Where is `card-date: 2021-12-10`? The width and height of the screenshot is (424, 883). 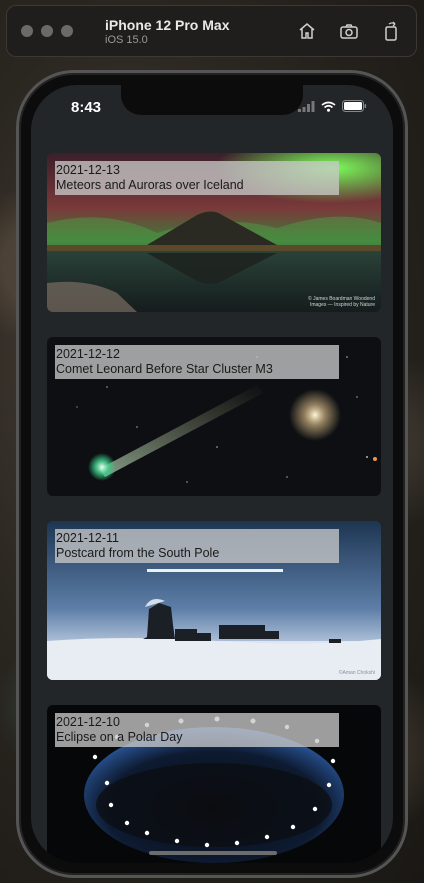 card-date: 2021-12-10 is located at coordinates (88, 722).